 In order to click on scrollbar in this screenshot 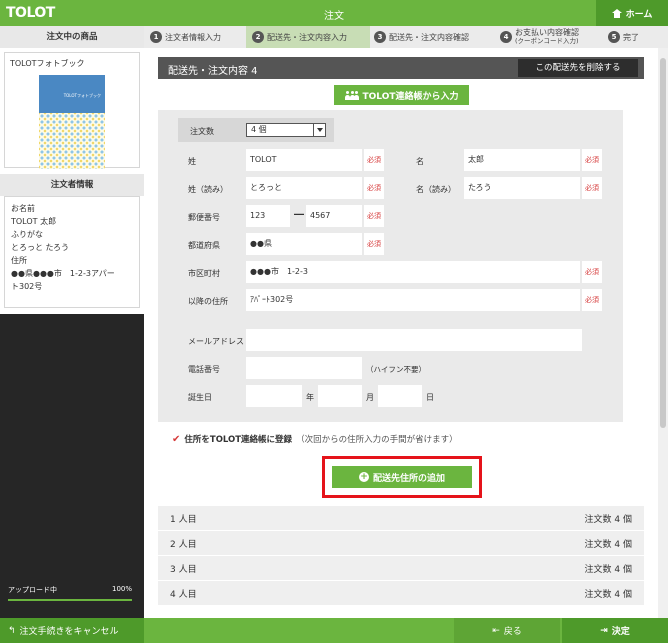, I will do `click(663, 333)`.